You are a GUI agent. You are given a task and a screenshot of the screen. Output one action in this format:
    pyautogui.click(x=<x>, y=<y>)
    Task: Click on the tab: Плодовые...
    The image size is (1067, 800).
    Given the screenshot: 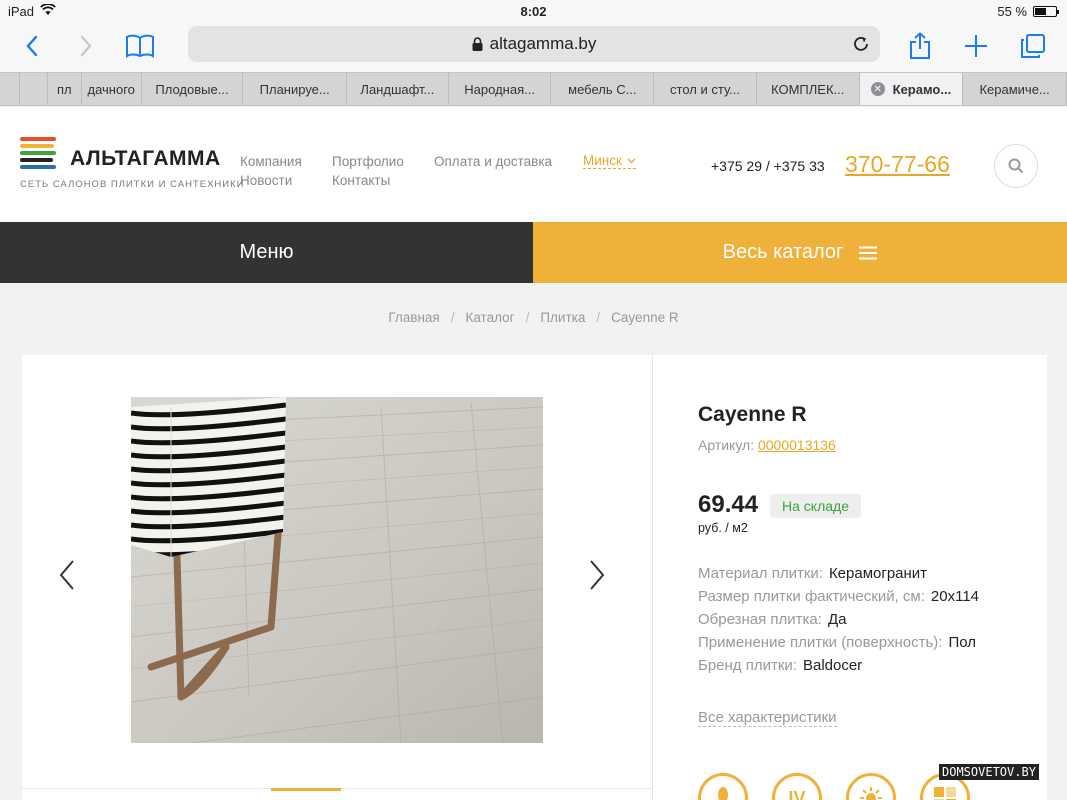 What is the action you would take?
    pyautogui.click(x=193, y=89)
    